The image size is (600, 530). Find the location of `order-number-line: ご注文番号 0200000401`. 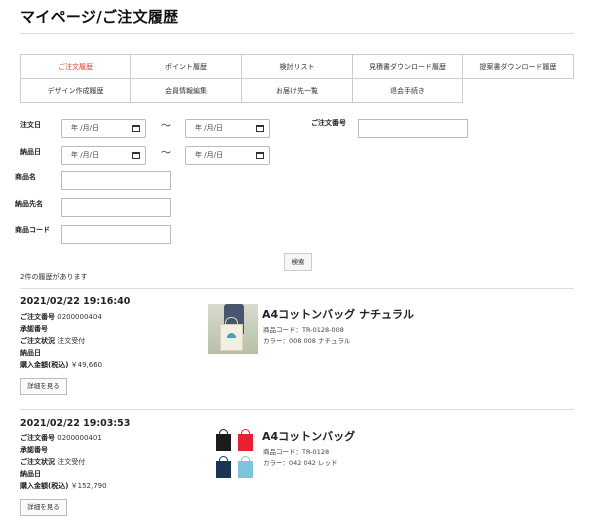

order-number-line: ご注文番号 0200000401 is located at coordinates (61, 438).